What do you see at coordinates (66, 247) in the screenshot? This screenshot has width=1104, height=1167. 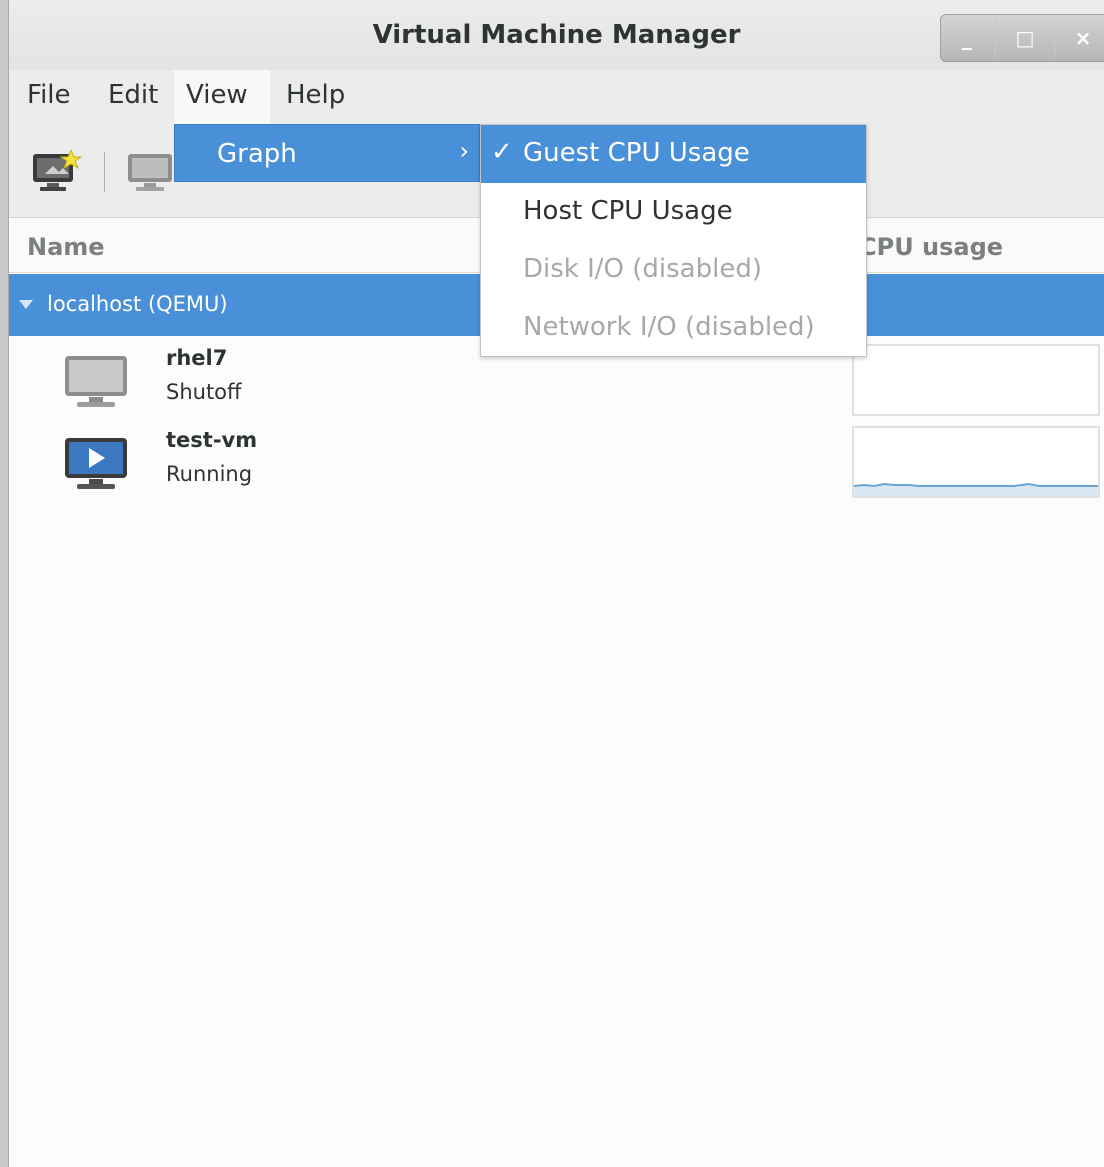 I see `column-name-header: Name` at bounding box center [66, 247].